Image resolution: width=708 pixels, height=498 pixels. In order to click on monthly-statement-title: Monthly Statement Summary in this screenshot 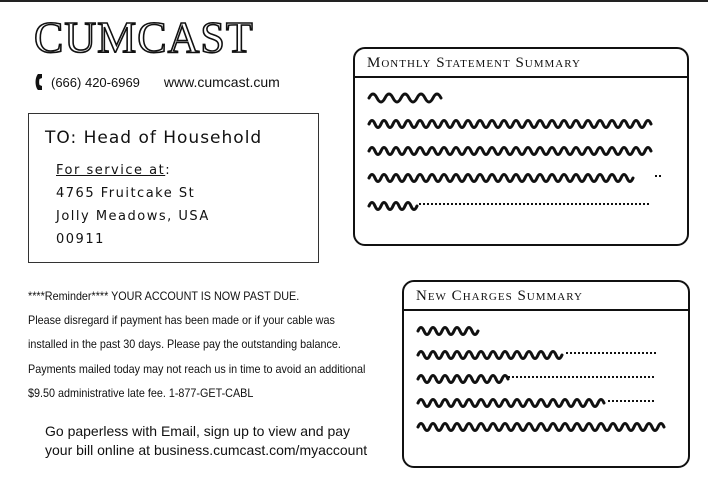, I will do `click(521, 63)`.